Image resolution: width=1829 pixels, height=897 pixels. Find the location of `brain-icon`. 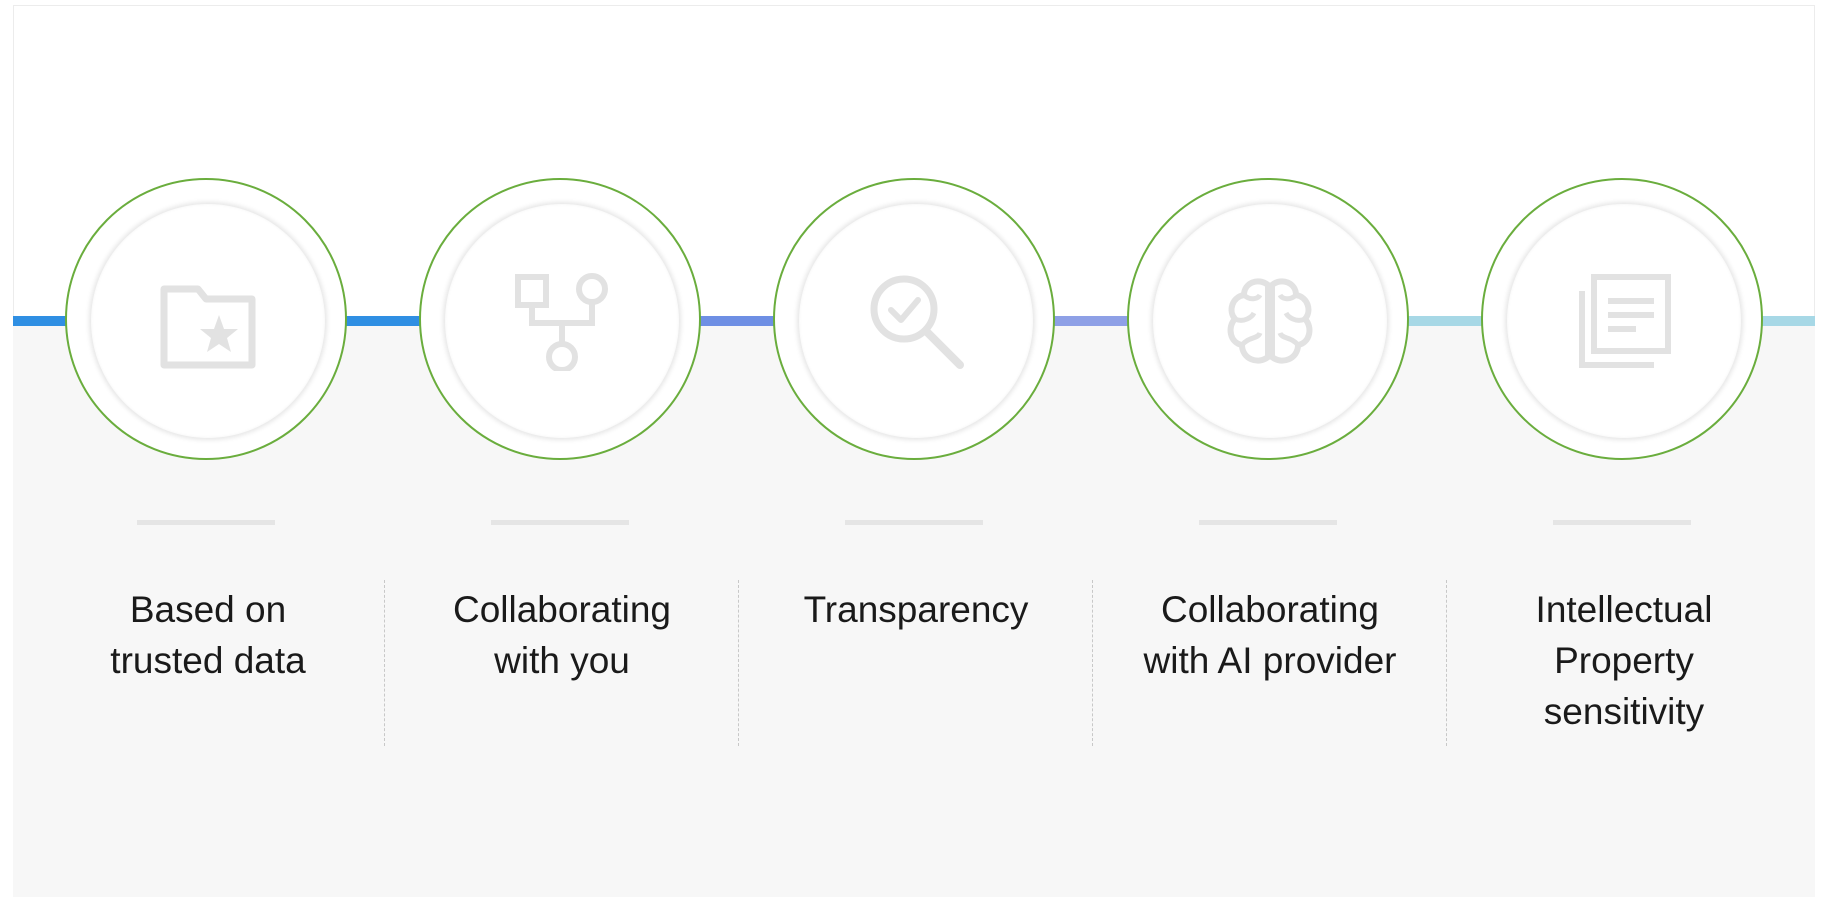

brain-icon is located at coordinates (1270, 321).